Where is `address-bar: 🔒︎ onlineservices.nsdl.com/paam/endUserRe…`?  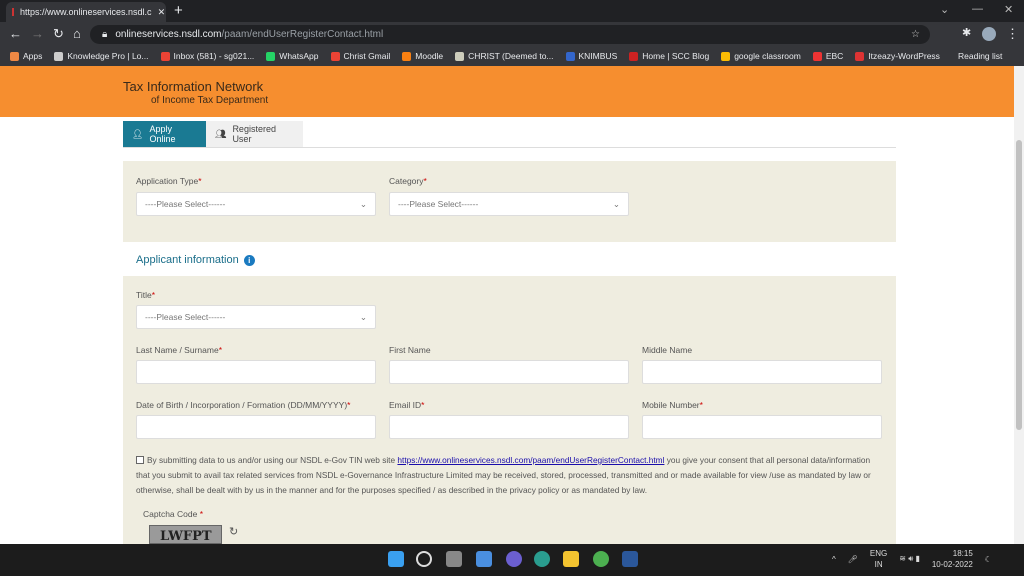
address-bar: 🔒︎ onlineservices.nsdl.com/paam/endUserRe… is located at coordinates (510, 34).